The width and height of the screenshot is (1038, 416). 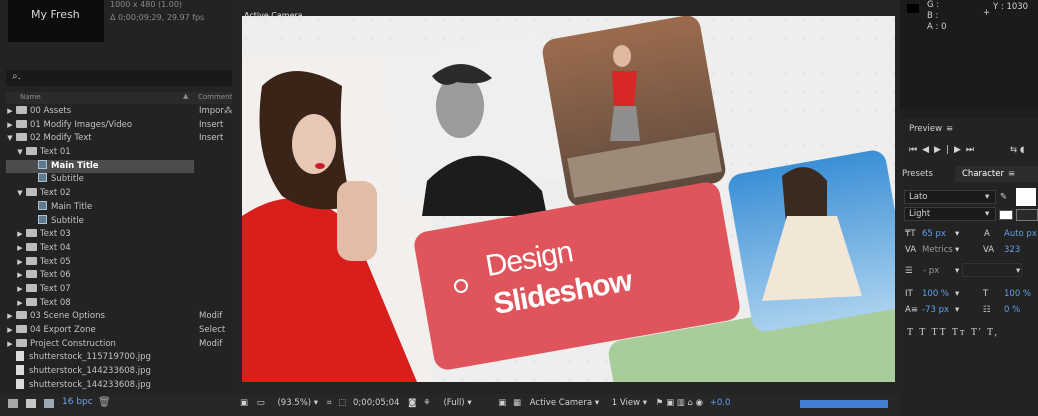 What do you see at coordinates (261, 403) in the screenshot?
I see `display-icon: ▭` at bounding box center [261, 403].